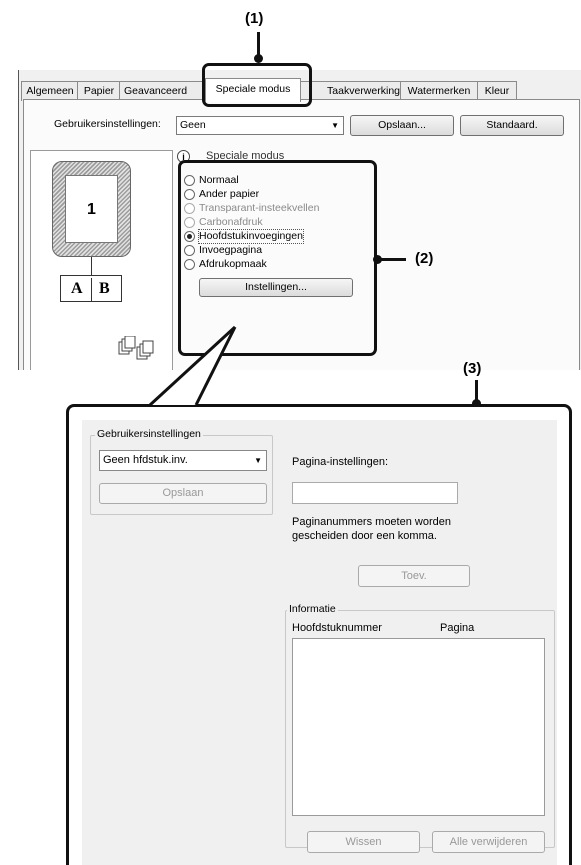  I want to click on page-settings-input, so click(375, 493).